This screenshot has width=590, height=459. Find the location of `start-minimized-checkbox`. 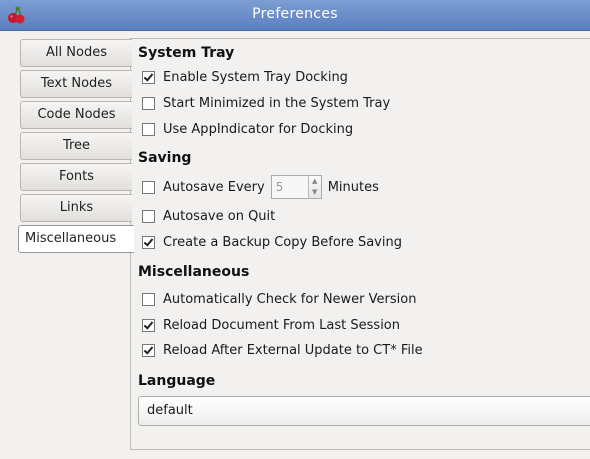

start-minimized-checkbox is located at coordinates (148, 103).